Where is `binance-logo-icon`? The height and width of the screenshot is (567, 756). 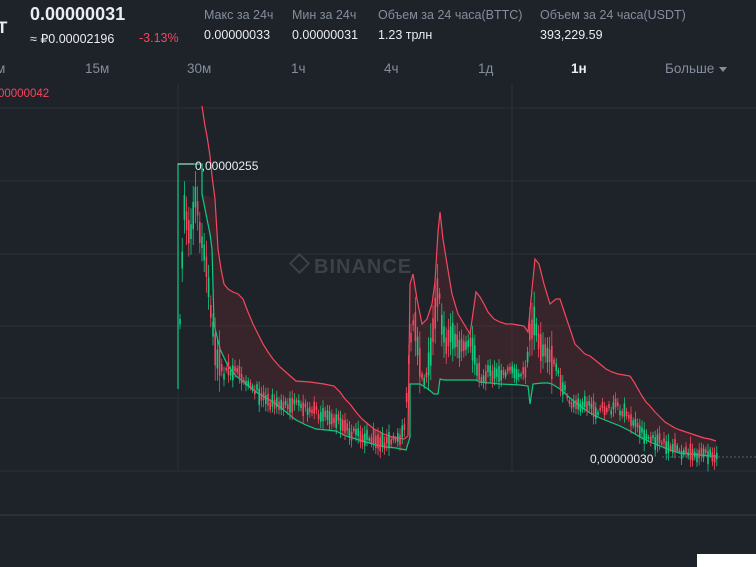 binance-logo-icon is located at coordinates (299, 263).